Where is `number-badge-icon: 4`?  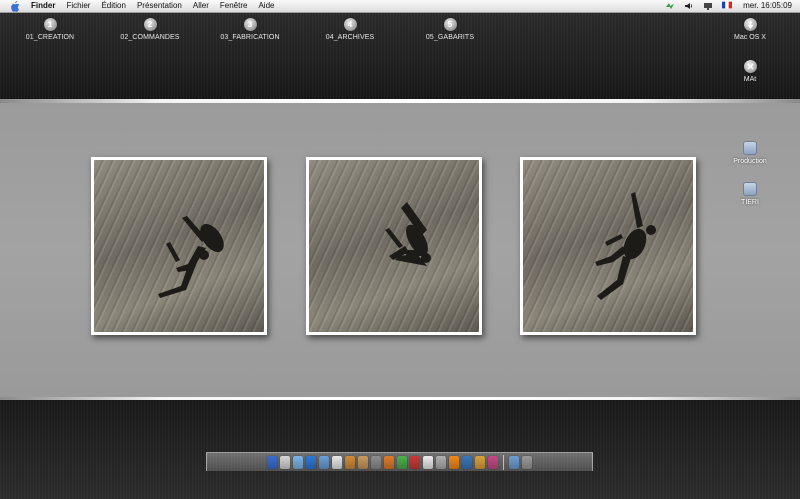 number-badge-icon: 4 is located at coordinates (350, 24).